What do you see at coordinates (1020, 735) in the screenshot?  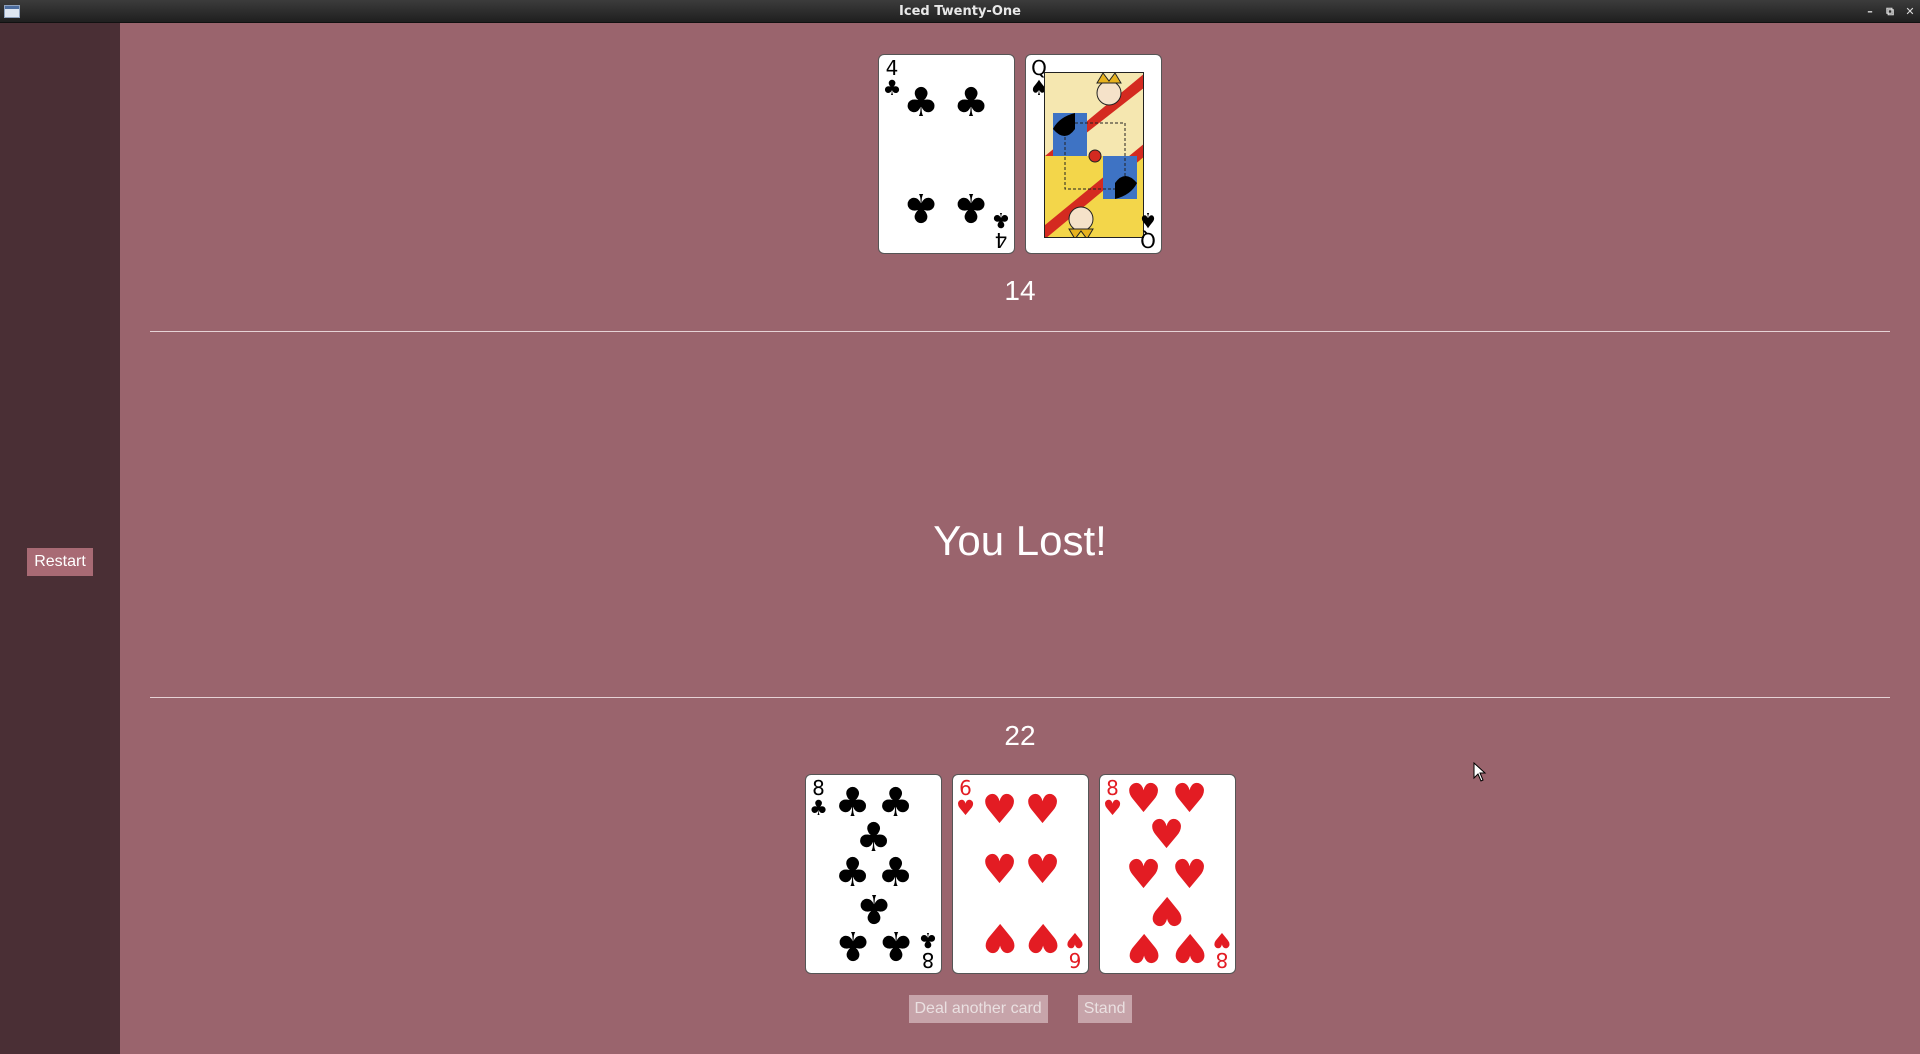 I see `player-score: 22` at bounding box center [1020, 735].